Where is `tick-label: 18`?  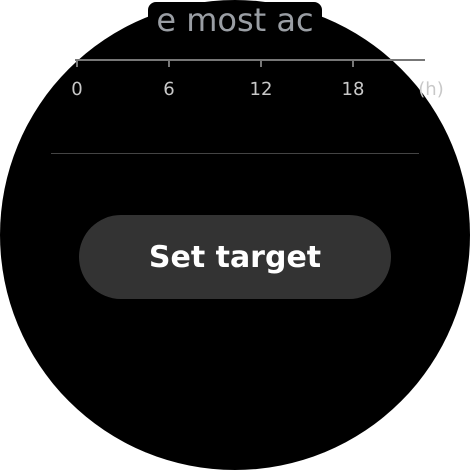 tick-label: 18 is located at coordinates (353, 89).